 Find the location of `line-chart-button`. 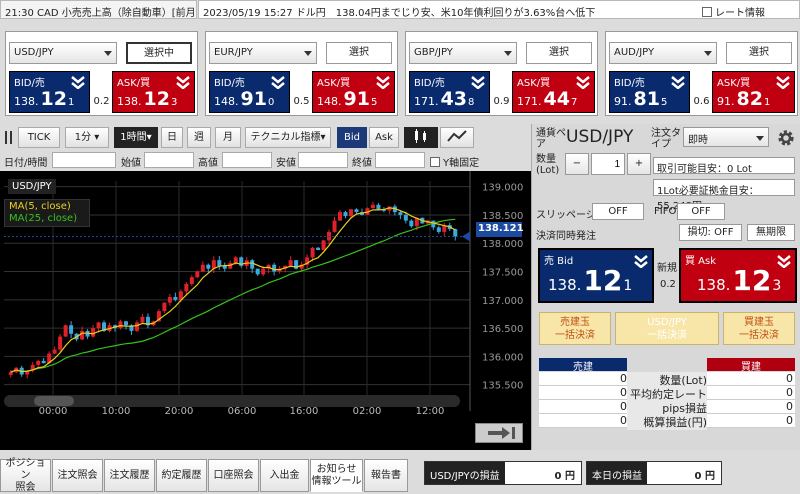

line-chart-button is located at coordinates (457, 137).